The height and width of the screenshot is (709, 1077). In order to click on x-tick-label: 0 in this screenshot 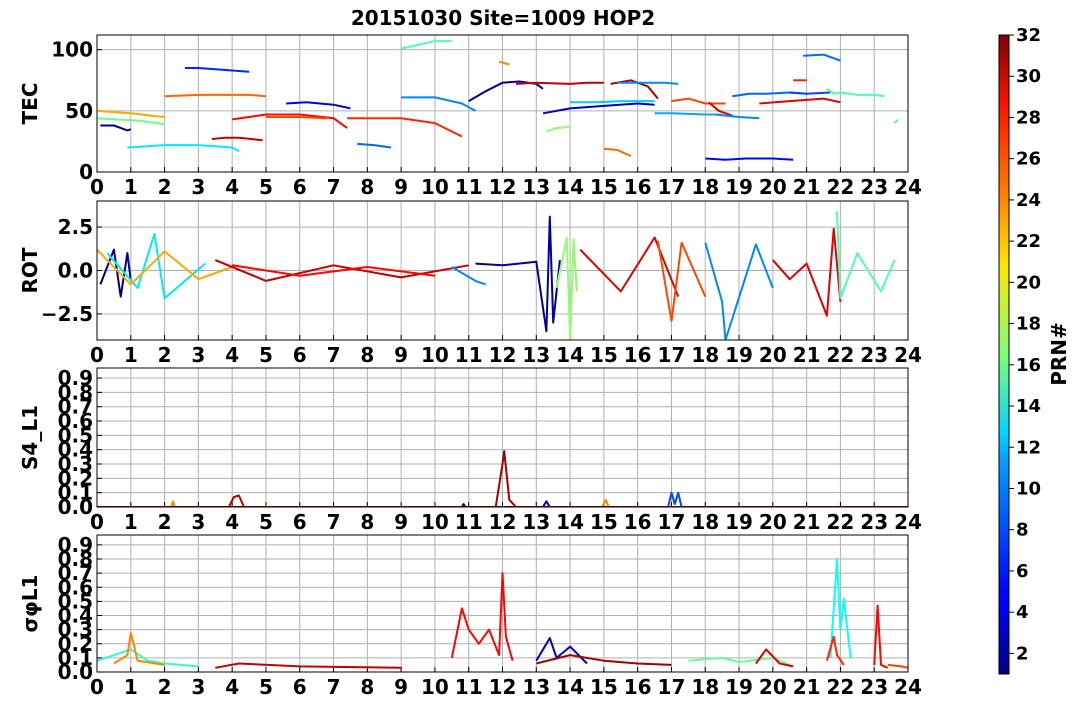, I will do `click(97, 355)`.